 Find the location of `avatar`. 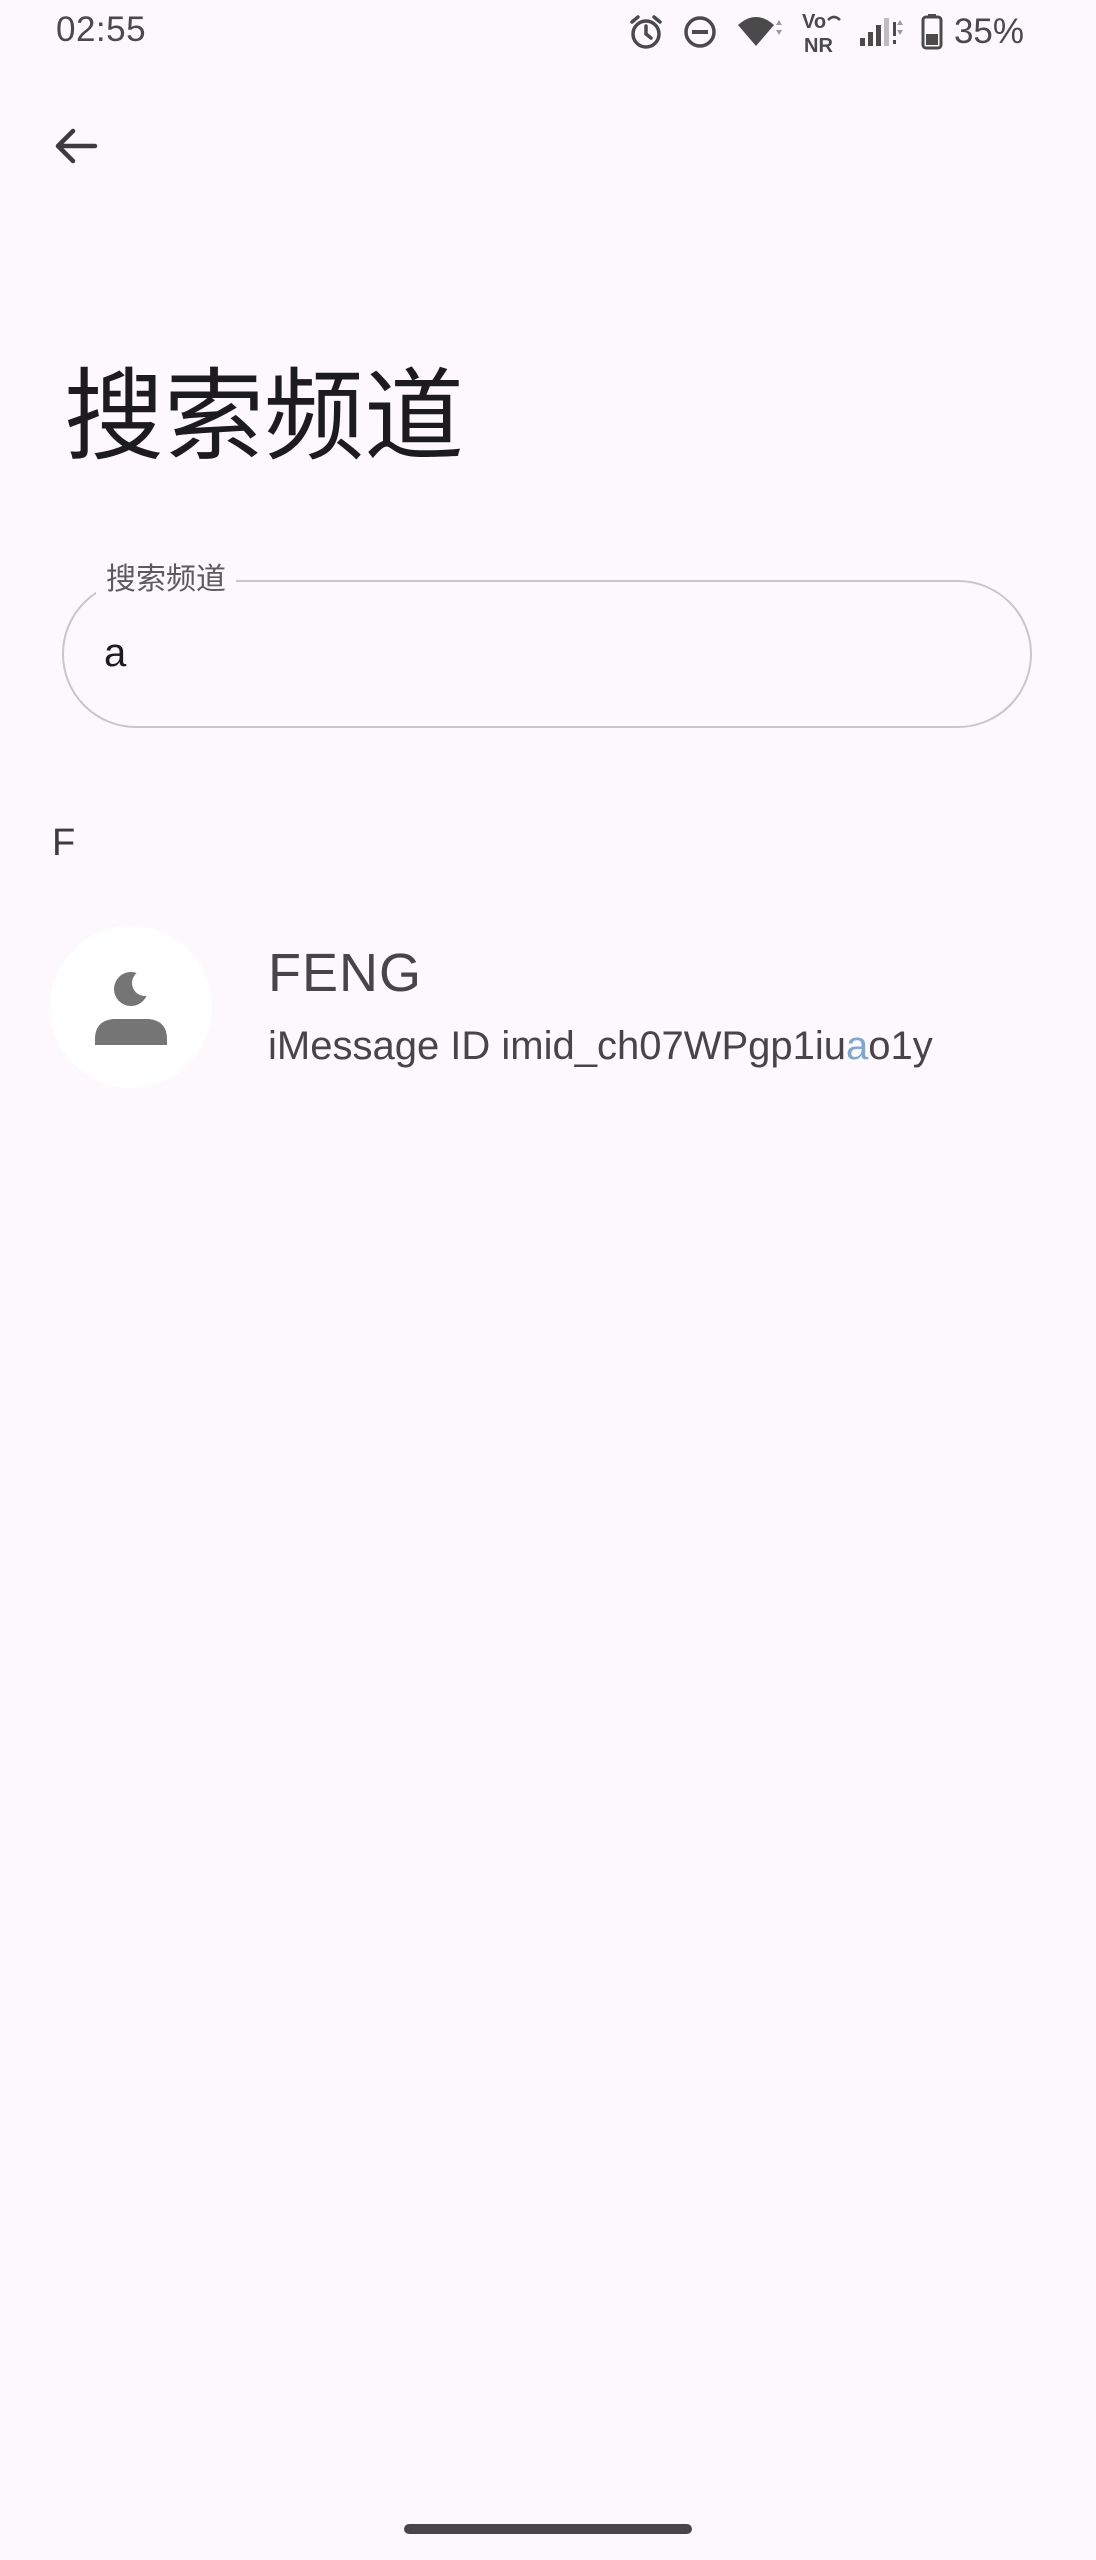

avatar is located at coordinates (131, 1007).